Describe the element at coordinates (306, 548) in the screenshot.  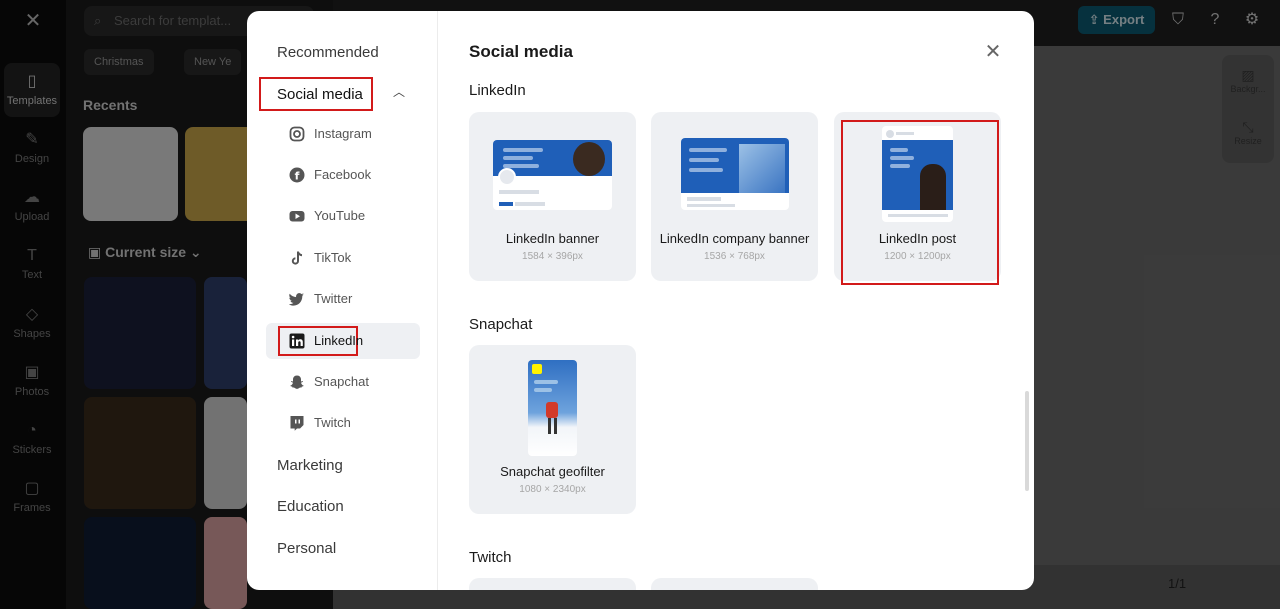
I see `category-personal: Personal` at that location.